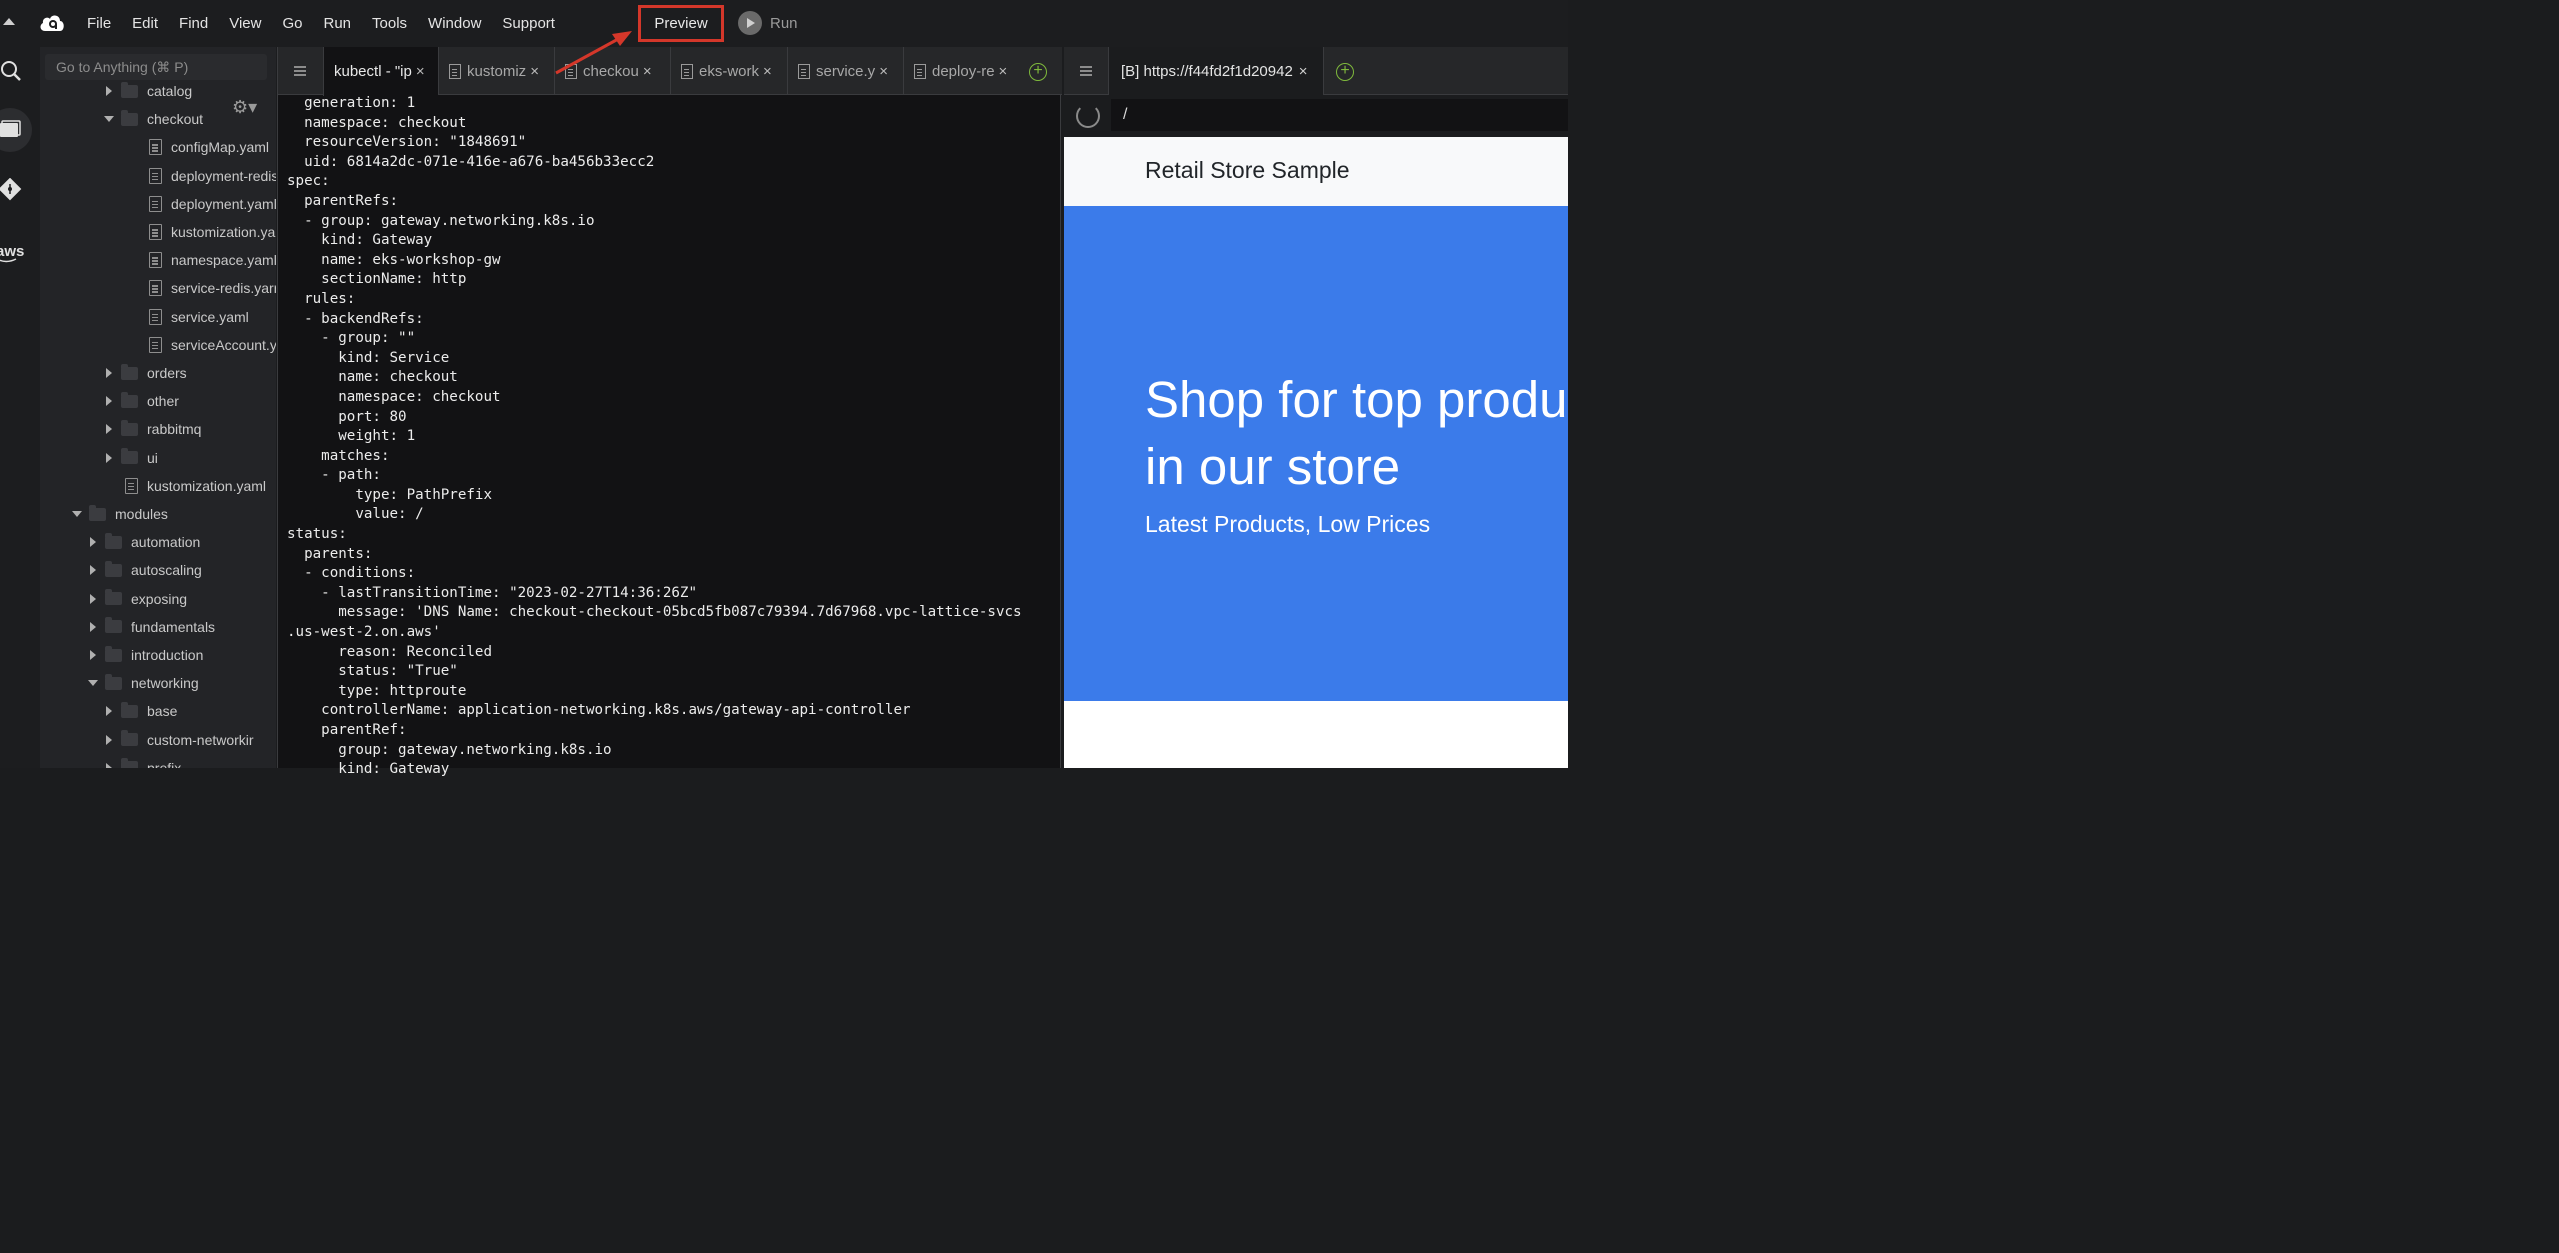 The height and width of the screenshot is (1253, 2559). Describe the element at coordinates (167, 655) in the screenshot. I see `tree-item-label: introduction` at that location.